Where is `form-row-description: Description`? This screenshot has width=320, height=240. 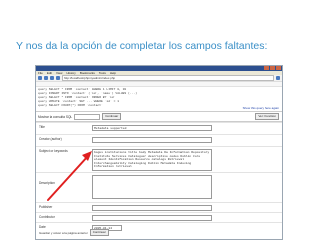
form-row-description: Description is located at coordinates (159, 187).